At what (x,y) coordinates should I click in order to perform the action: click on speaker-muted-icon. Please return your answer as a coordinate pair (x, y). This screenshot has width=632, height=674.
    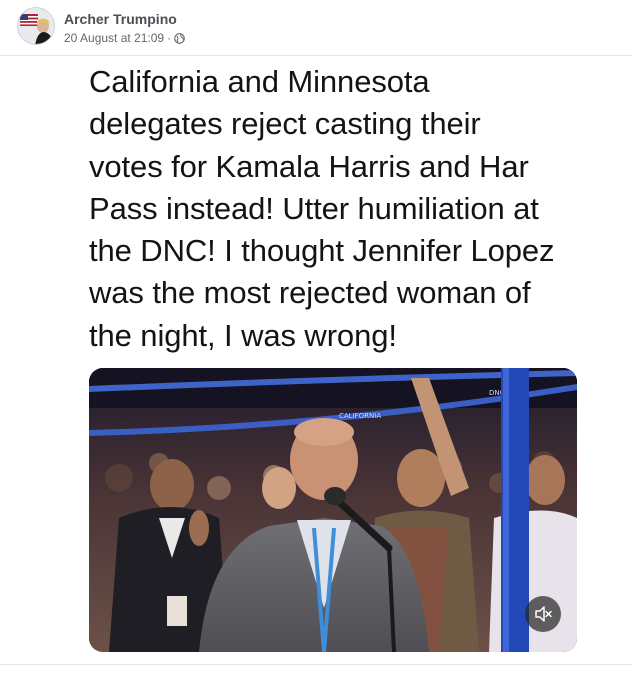
    Looking at the image, I should click on (543, 614).